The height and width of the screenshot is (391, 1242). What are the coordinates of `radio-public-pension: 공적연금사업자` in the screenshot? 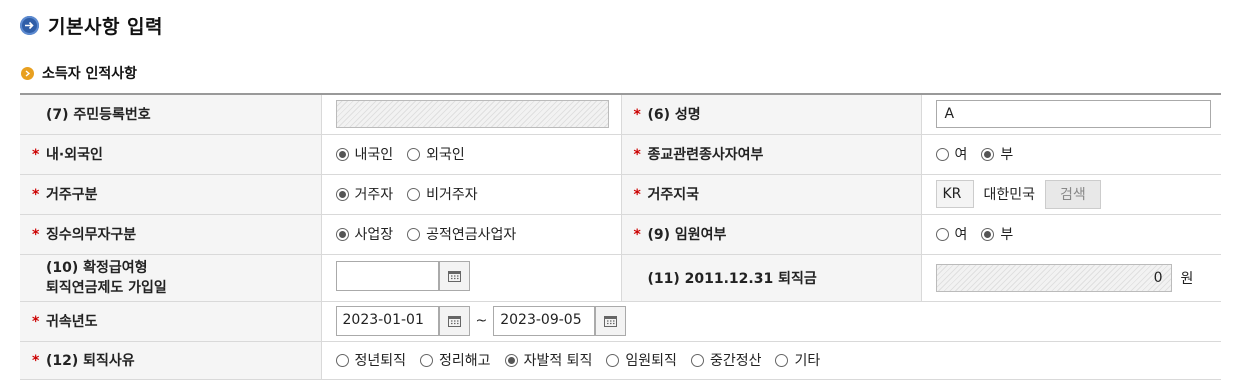 It's located at (461, 234).